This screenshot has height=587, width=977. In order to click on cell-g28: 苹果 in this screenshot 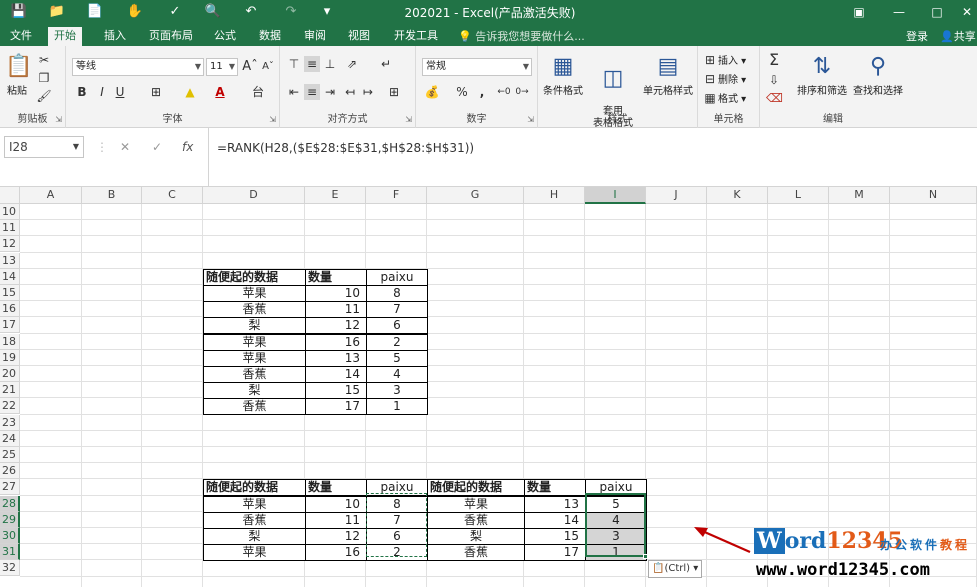, I will do `click(476, 504)`.